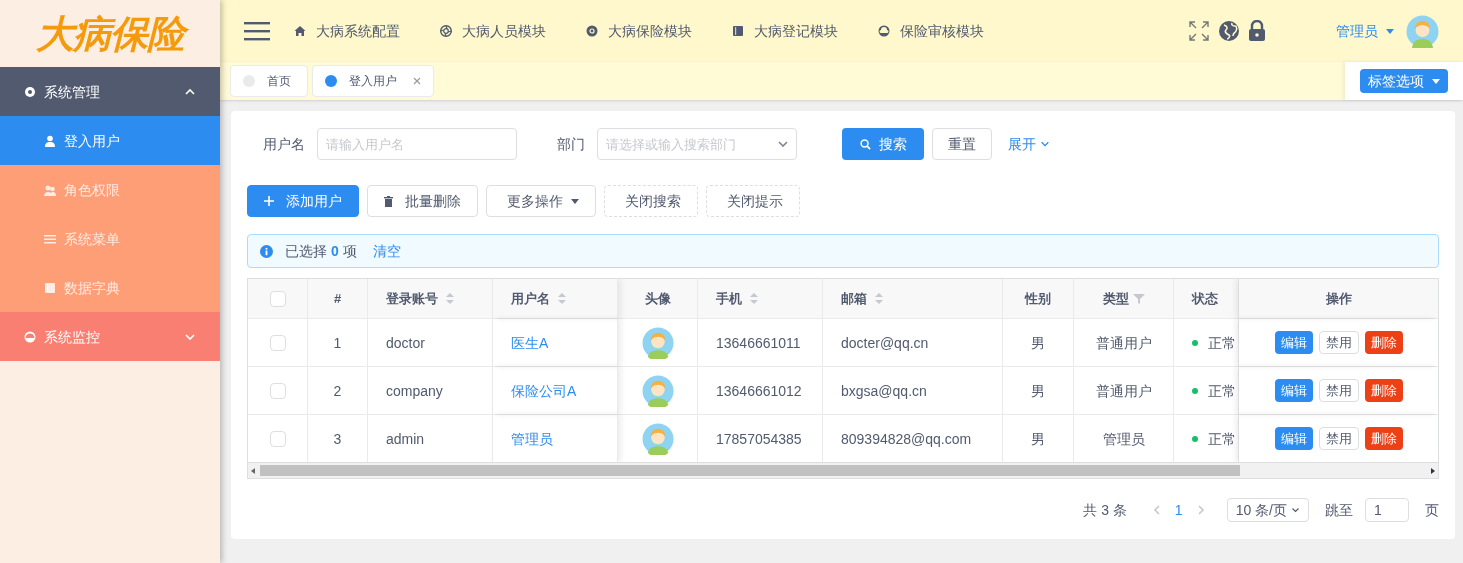  I want to click on field-label: 用户名, so click(284, 144).